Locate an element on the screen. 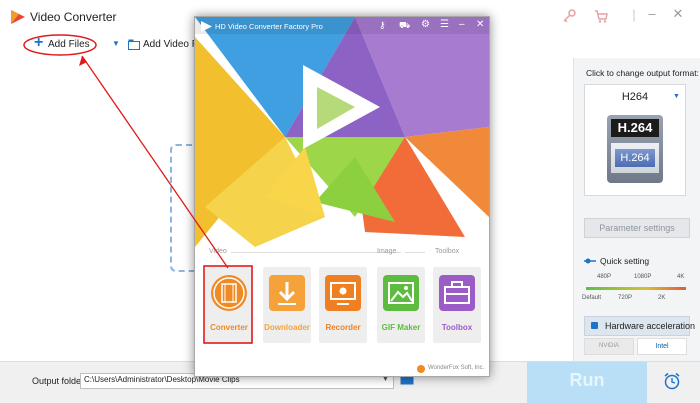 This screenshot has width=700, height=403. run-label: Run is located at coordinates (587, 380).